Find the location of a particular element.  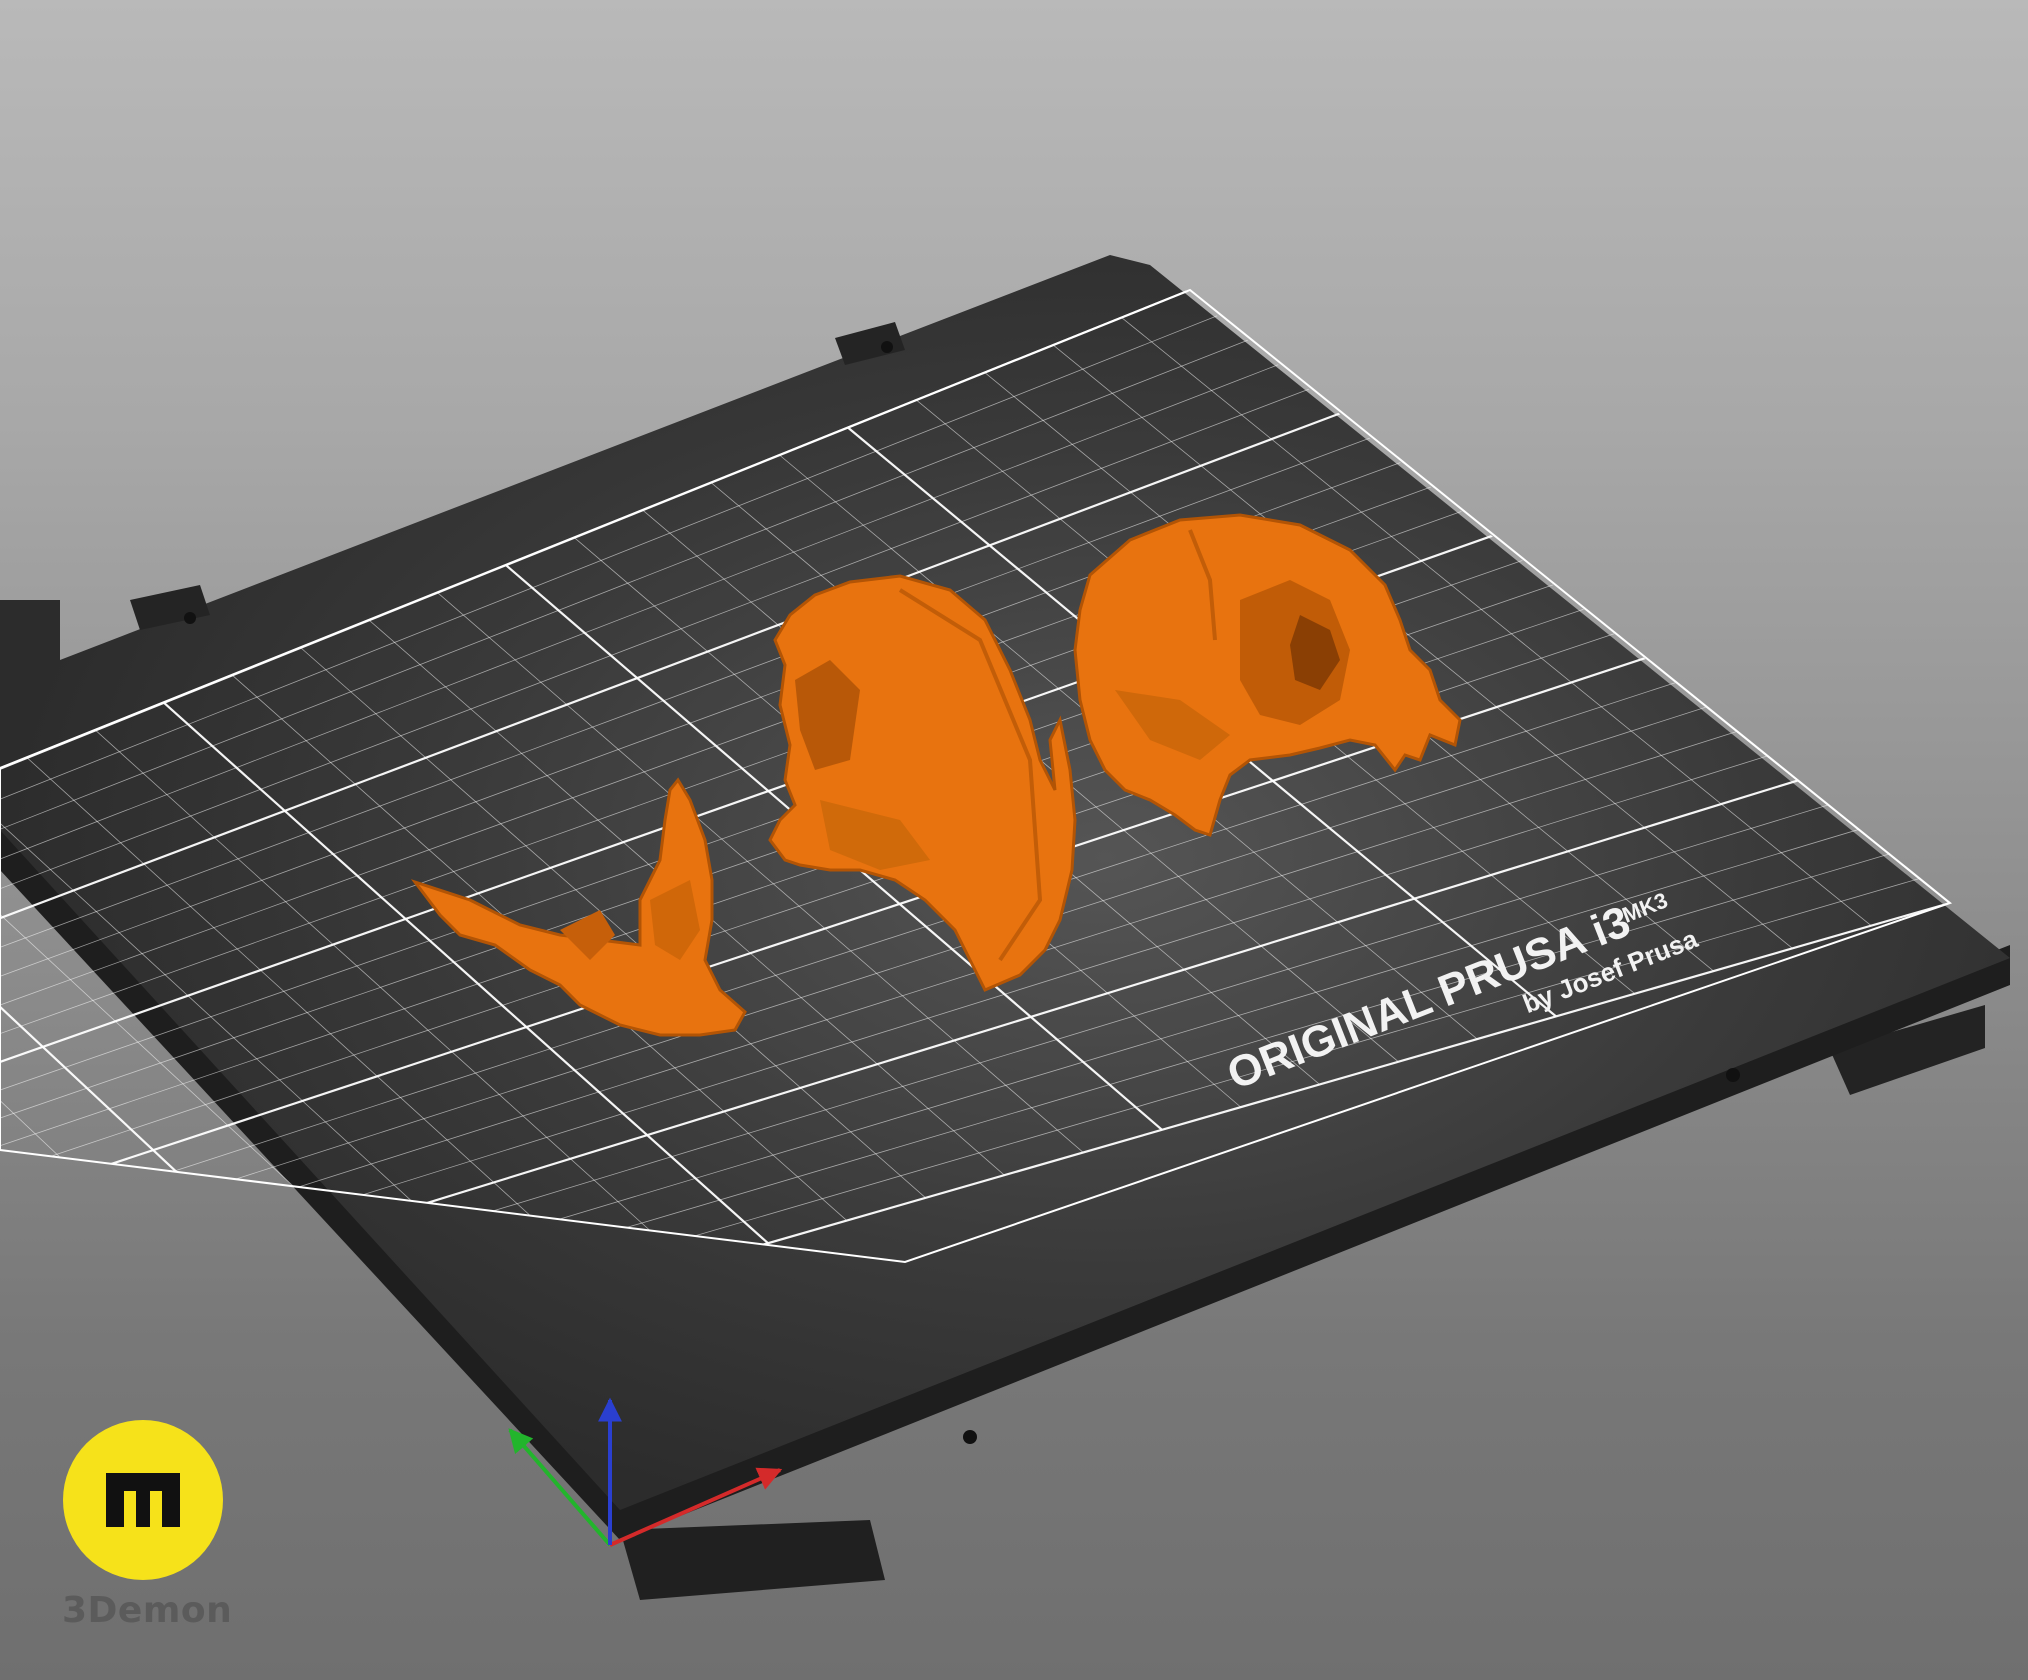

logo-badge-icon is located at coordinates (143, 1500).